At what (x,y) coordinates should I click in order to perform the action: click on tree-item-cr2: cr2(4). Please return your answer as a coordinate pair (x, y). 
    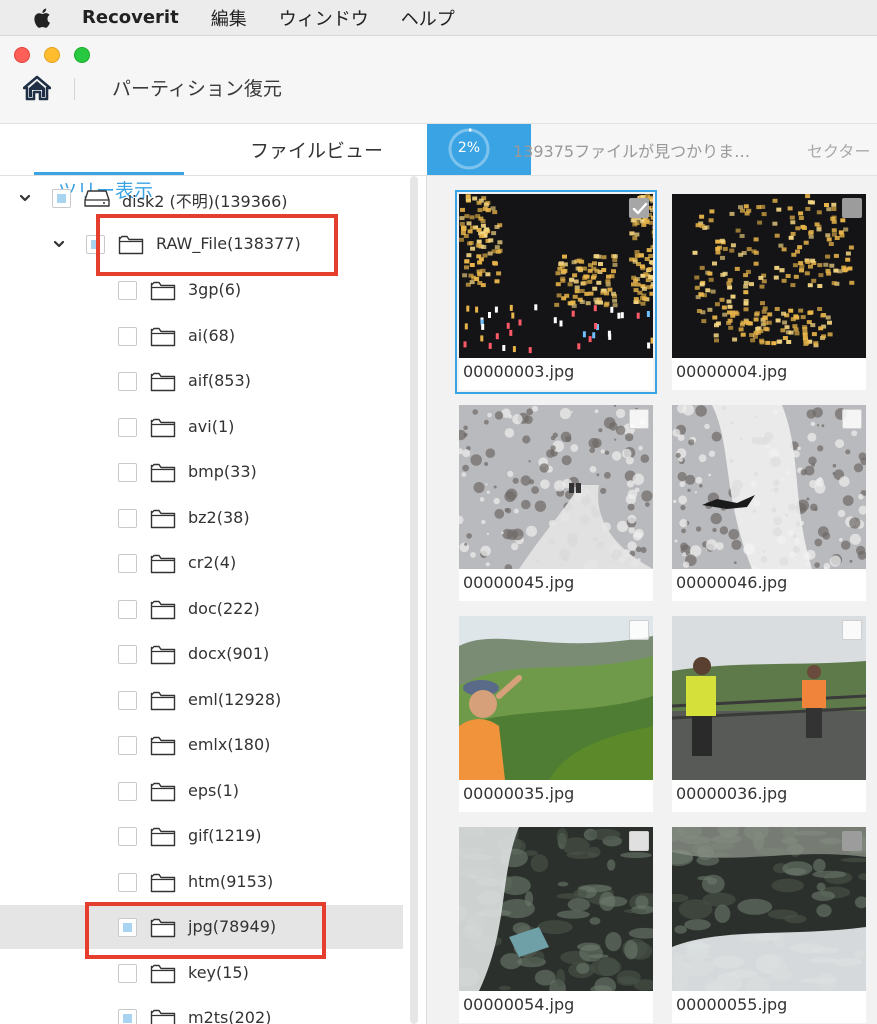
    Looking at the image, I should click on (201, 563).